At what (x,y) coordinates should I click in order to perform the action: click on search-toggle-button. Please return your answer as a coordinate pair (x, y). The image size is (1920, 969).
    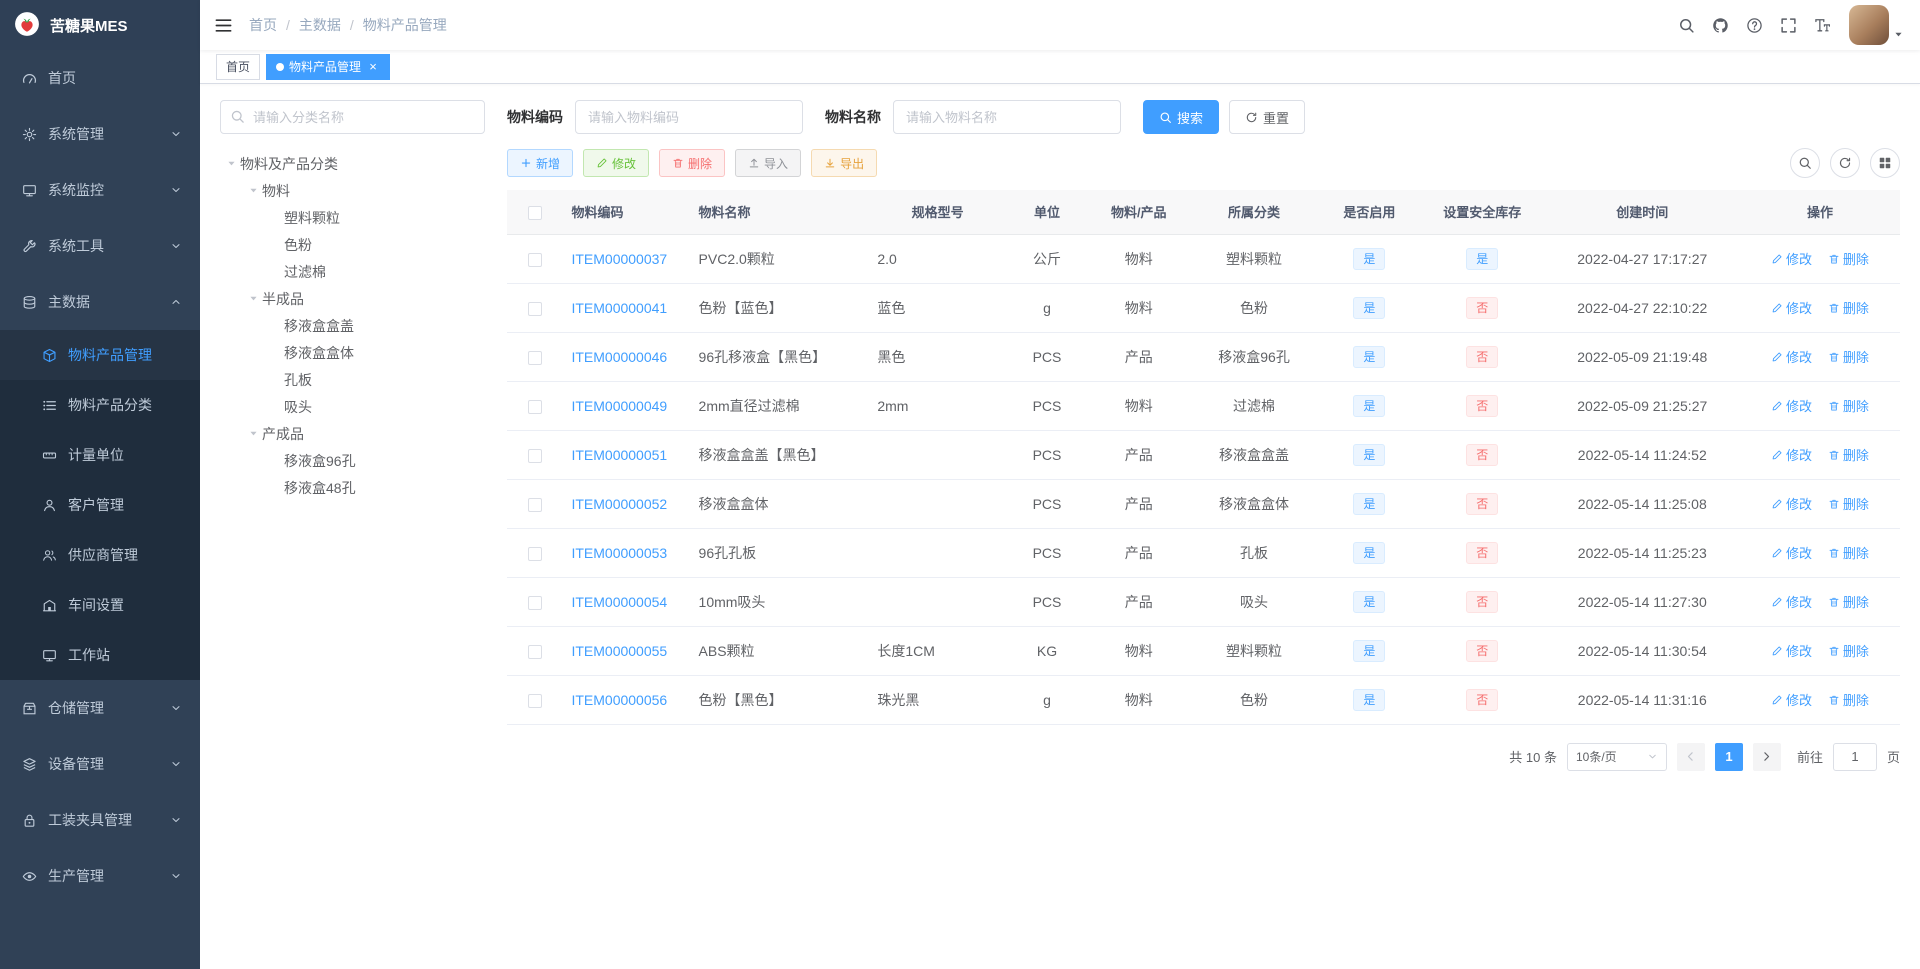
    Looking at the image, I should click on (1805, 163).